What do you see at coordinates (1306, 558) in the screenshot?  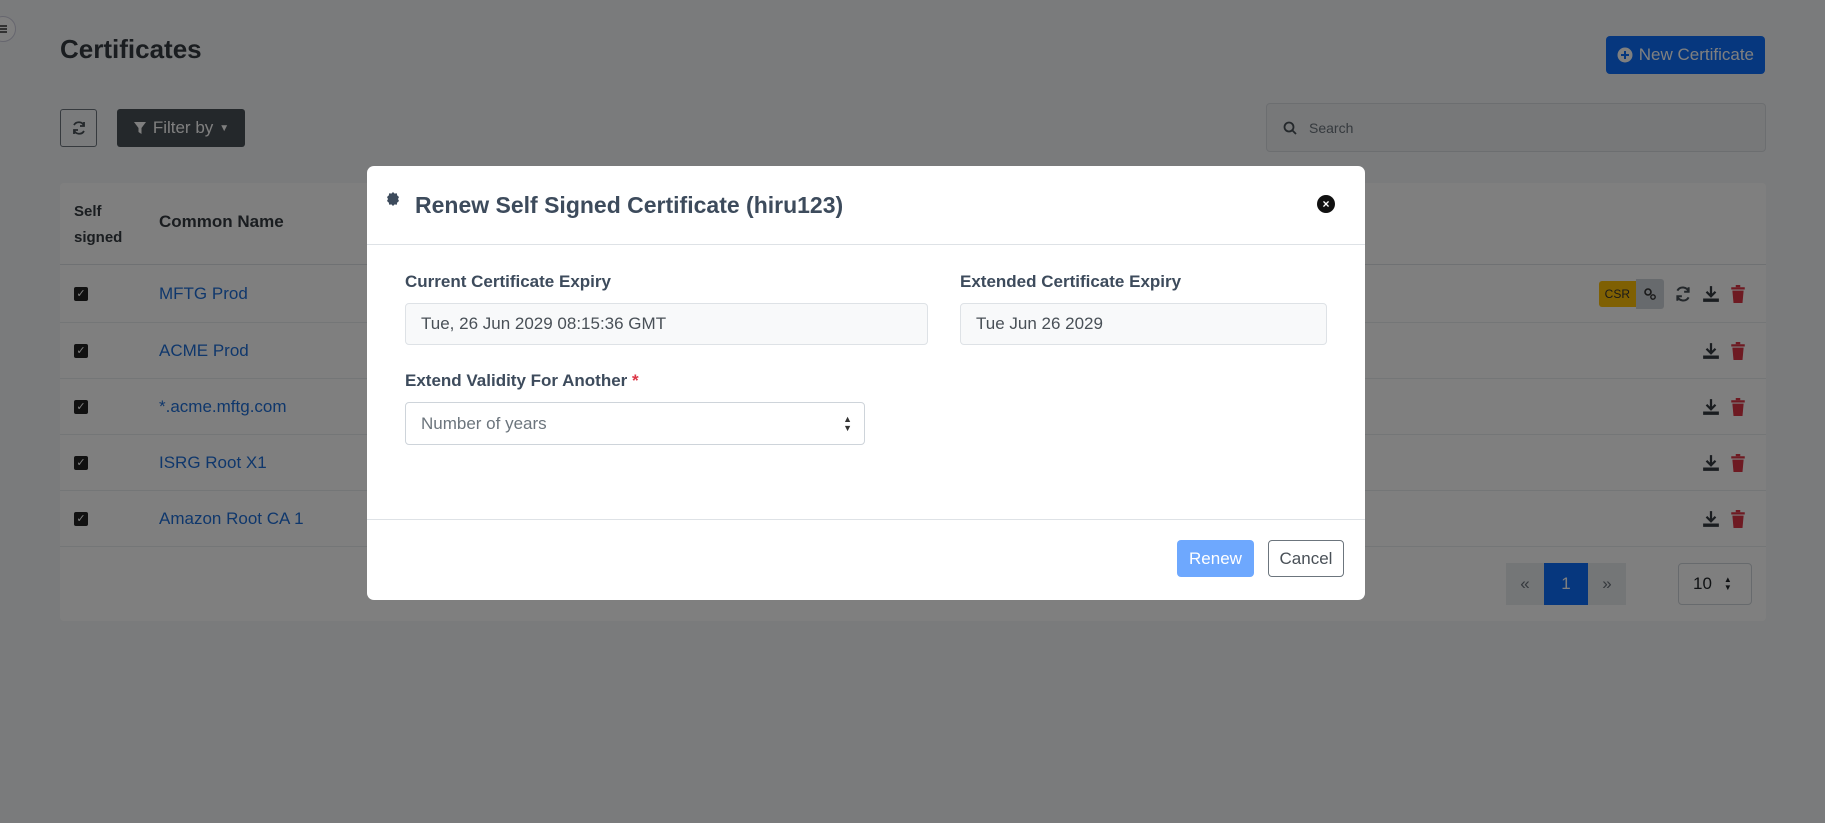 I see `cancel-button: Cancel` at bounding box center [1306, 558].